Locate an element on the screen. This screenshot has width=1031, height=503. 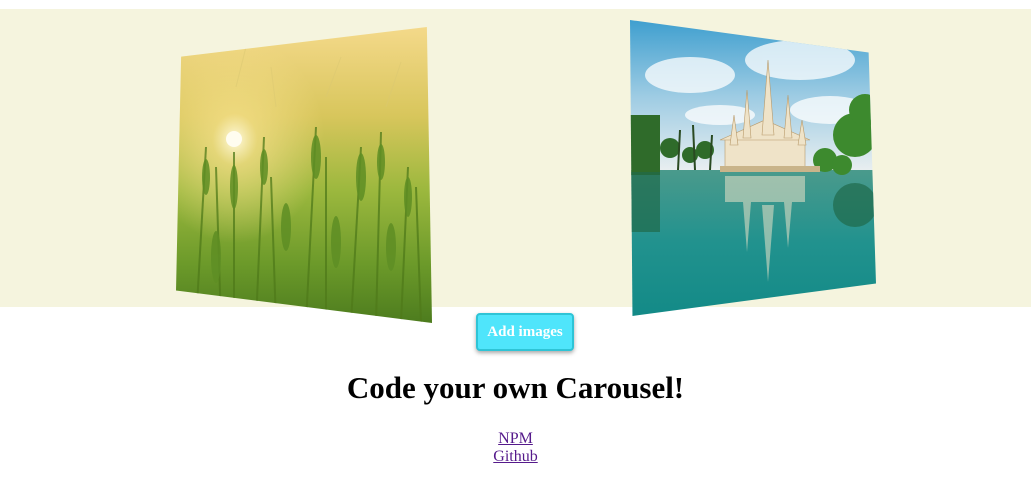
temple-reflection-image is located at coordinates (753, 168).